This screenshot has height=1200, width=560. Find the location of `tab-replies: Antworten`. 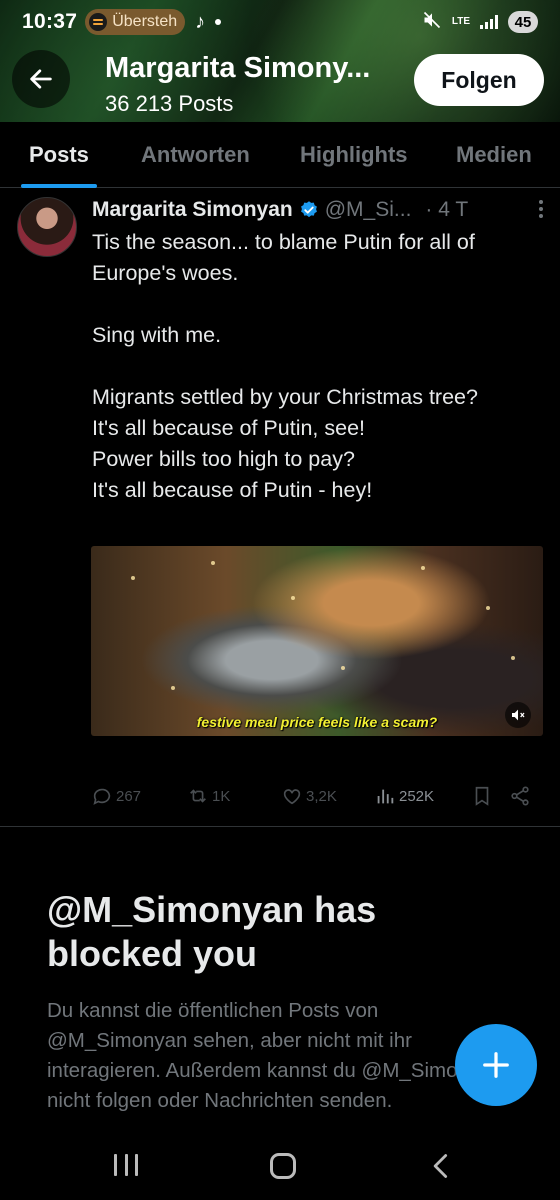

tab-replies: Antworten is located at coordinates (195, 155).